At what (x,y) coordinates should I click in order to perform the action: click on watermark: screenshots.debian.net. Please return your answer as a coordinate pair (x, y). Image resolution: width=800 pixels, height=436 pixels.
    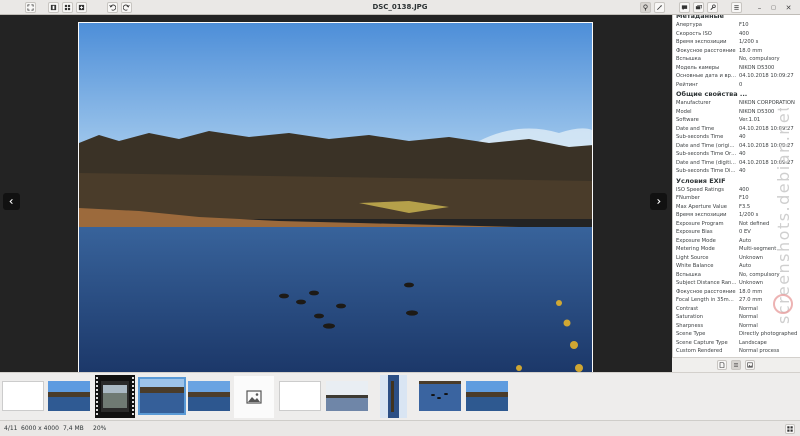
    Looking at the image, I should click on (783, 216).